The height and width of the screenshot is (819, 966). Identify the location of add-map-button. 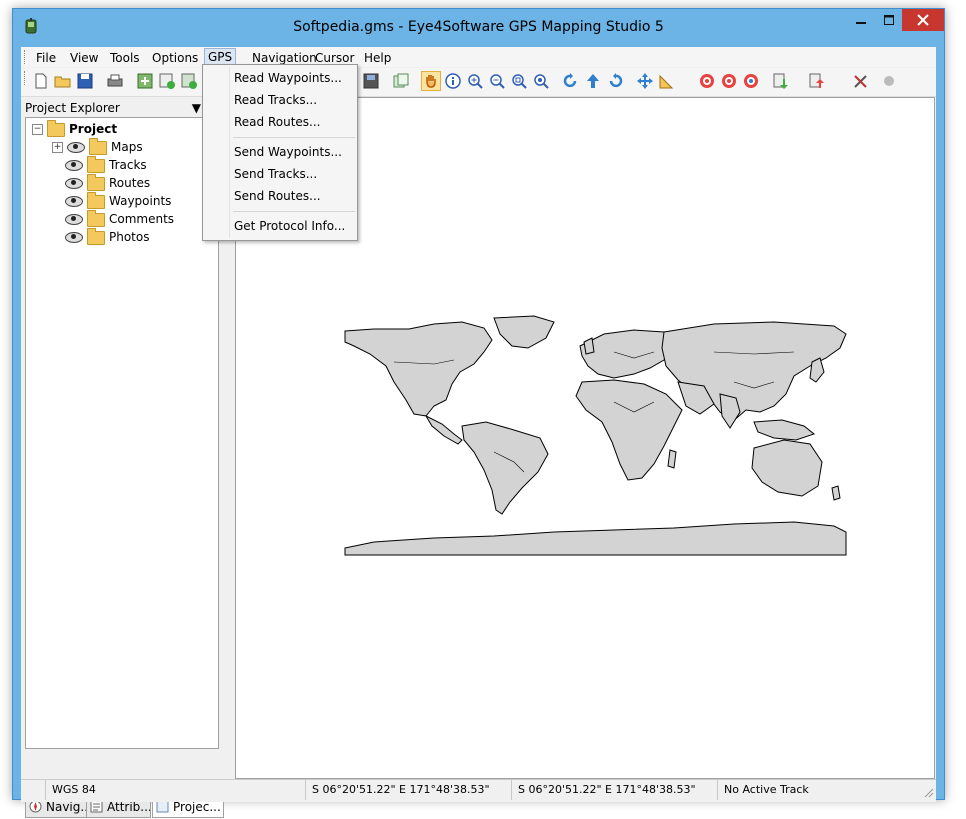
(145, 81).